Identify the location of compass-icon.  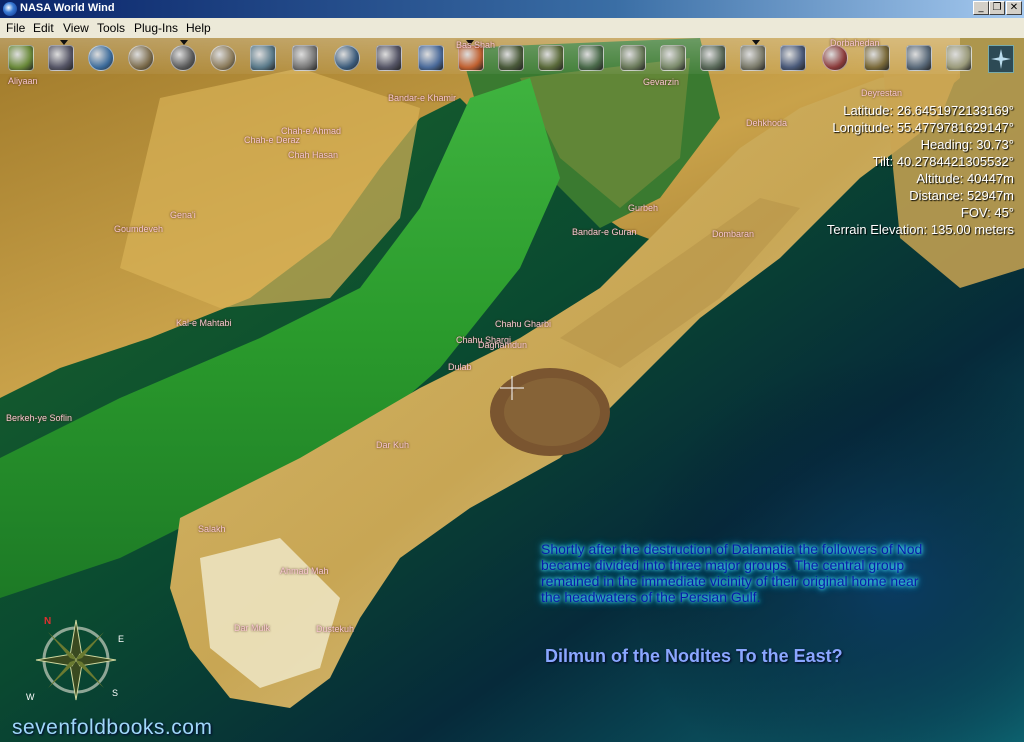
(1001, 59).